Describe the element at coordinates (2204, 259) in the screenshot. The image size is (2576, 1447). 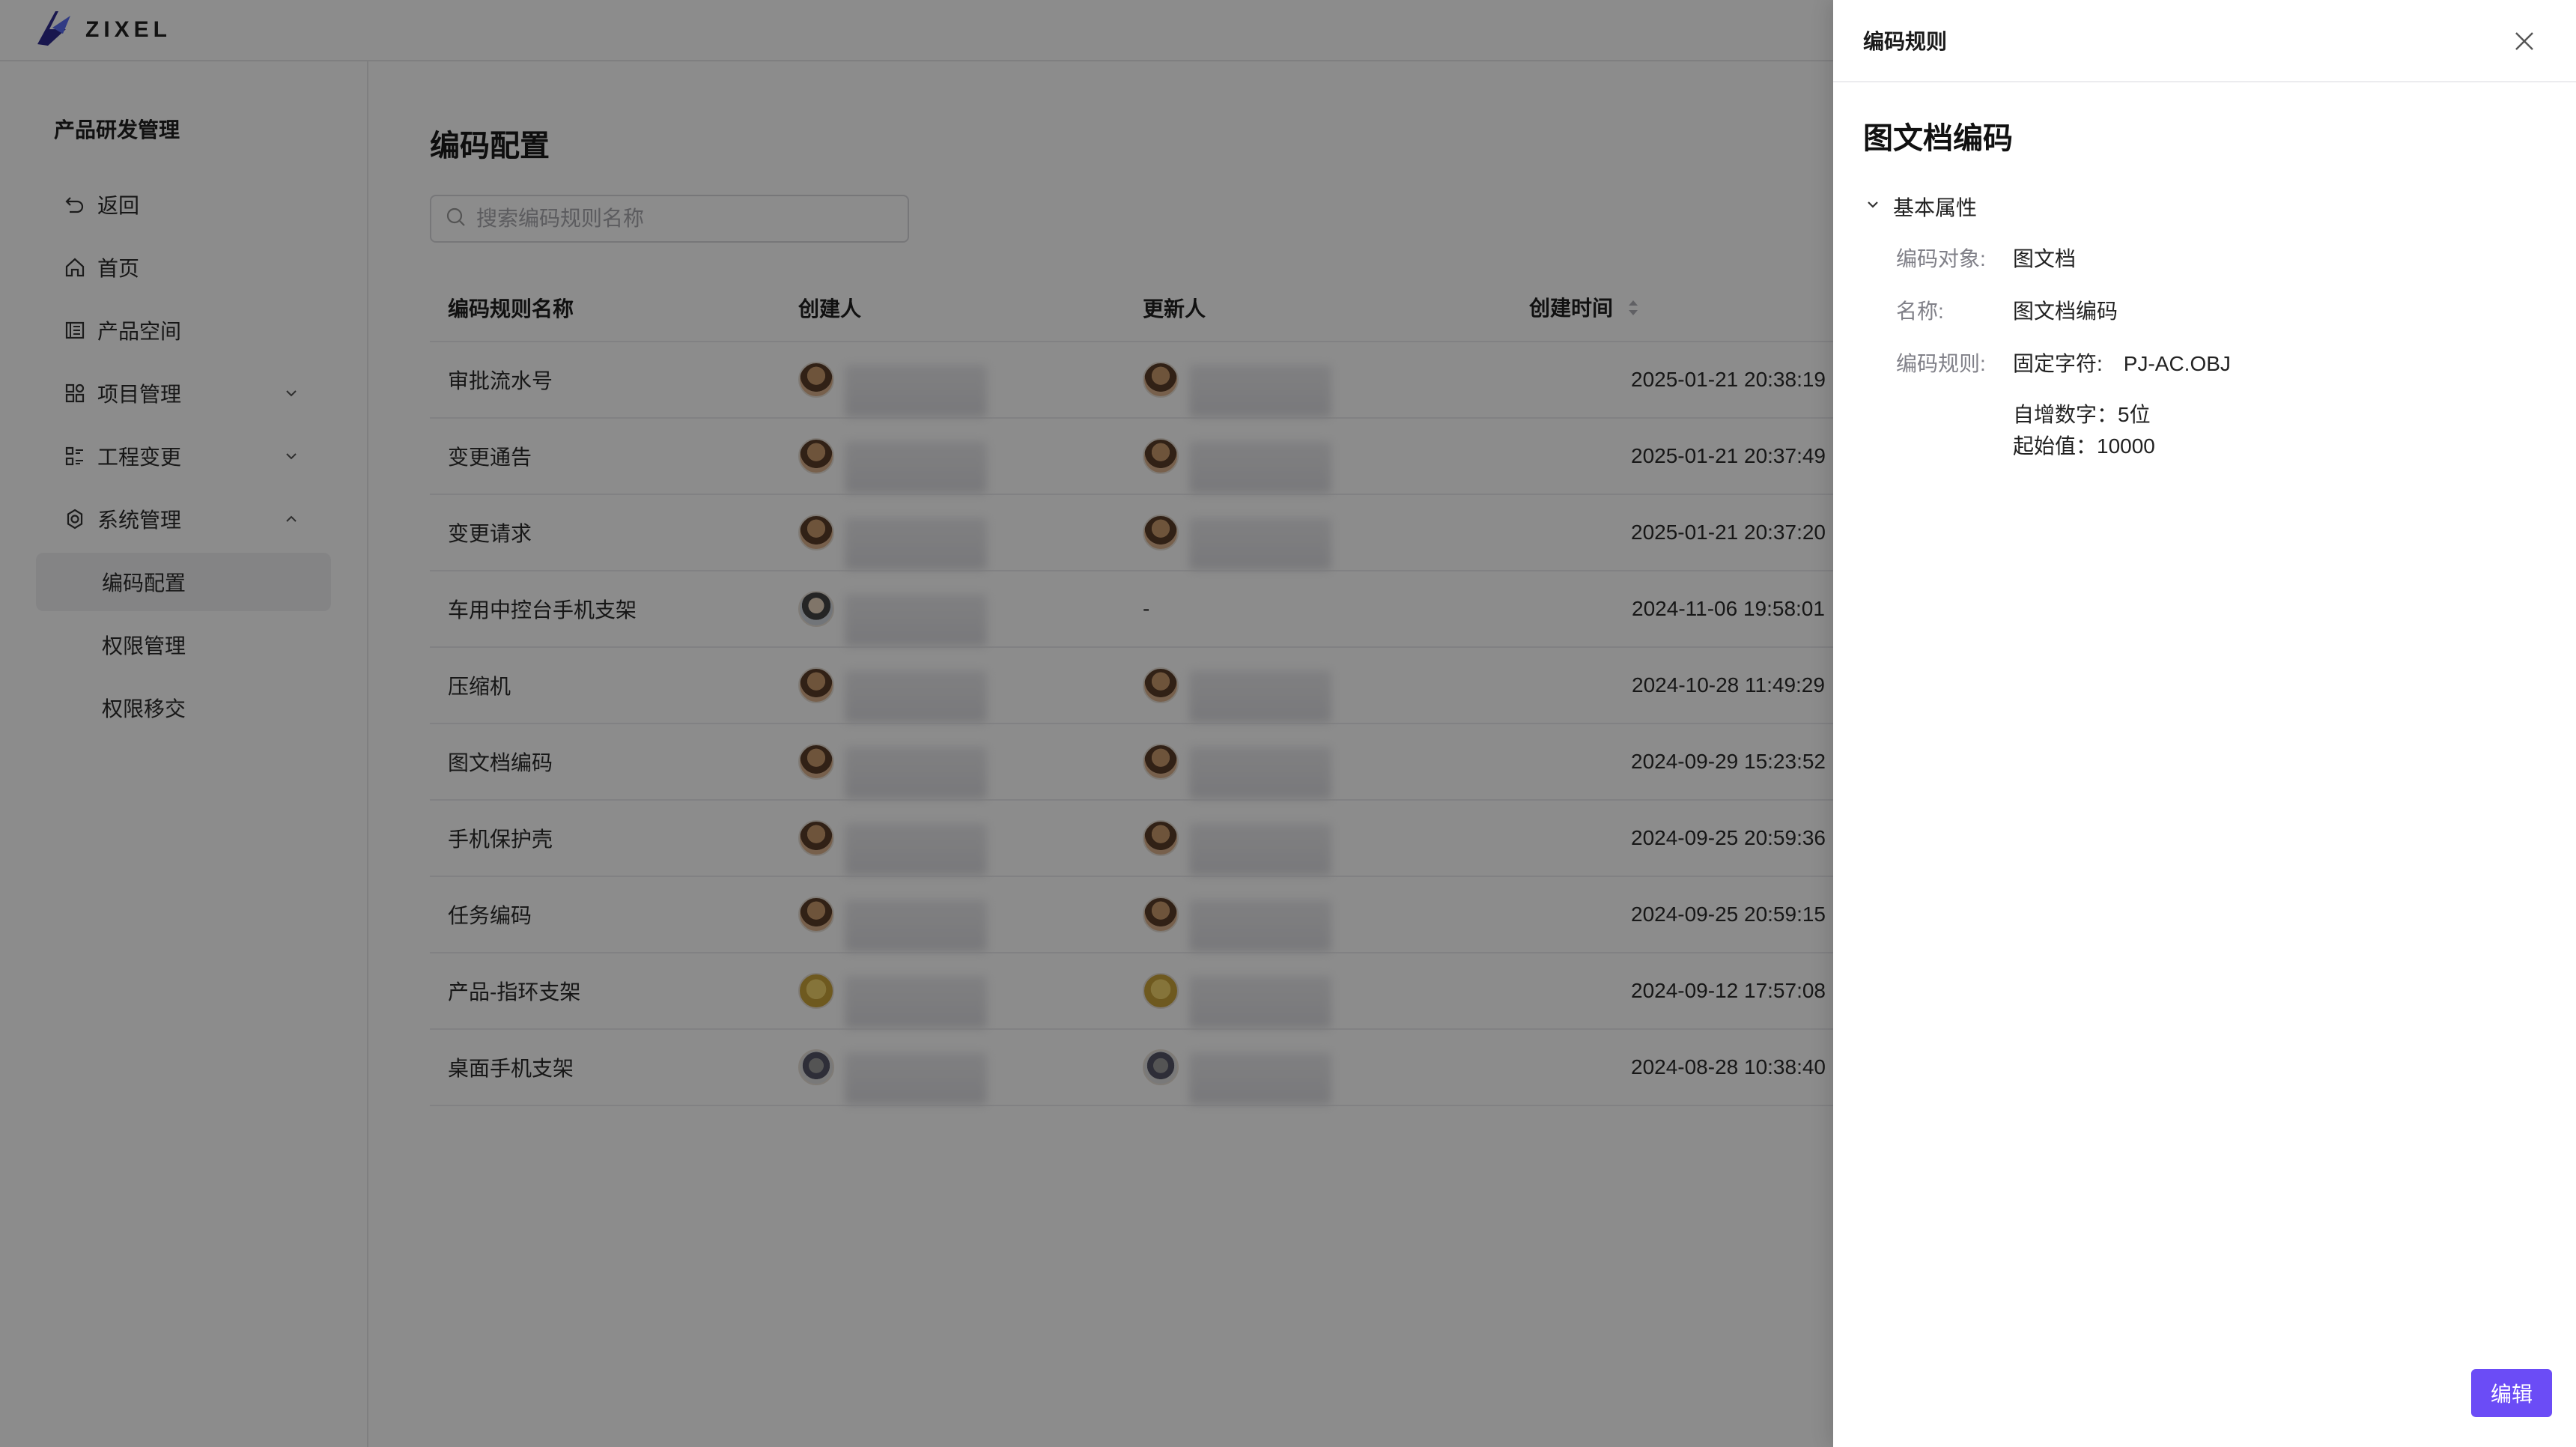
I see `prop-code-object: 编码对象: 图文档` at that location.